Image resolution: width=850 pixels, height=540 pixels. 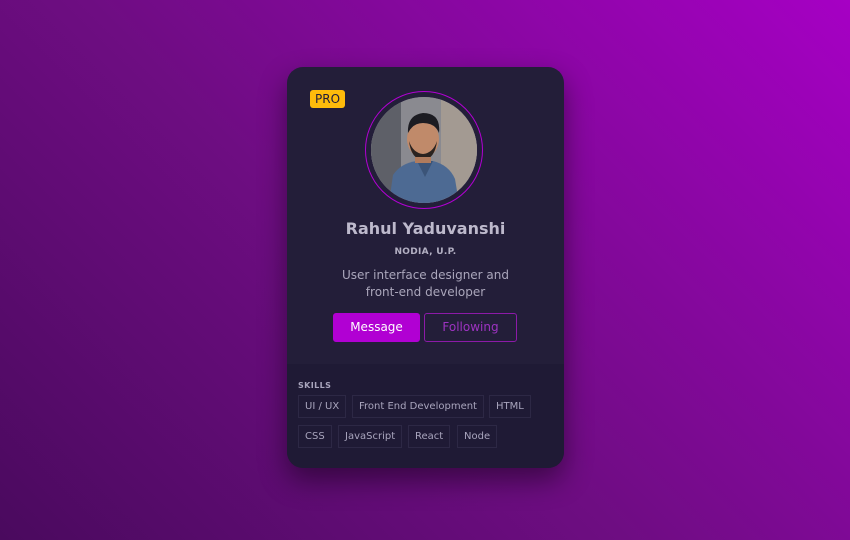 What do you see at coordinates (425, 292) in the screenshot?
I see `bio-line-2: front-end developer` at bounding box center [425, 292].